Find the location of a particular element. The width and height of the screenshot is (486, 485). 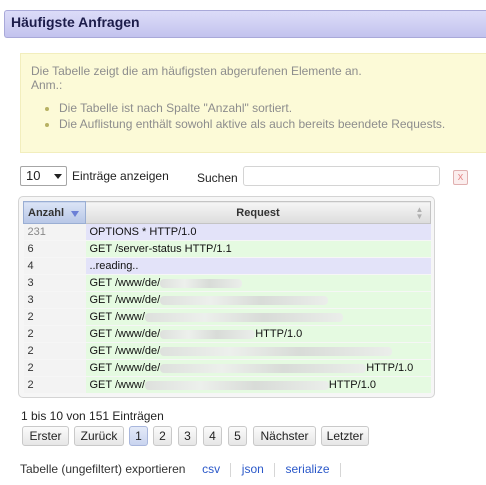

section-title: Häufigste Anfragen is located at coordinates (245, 24).